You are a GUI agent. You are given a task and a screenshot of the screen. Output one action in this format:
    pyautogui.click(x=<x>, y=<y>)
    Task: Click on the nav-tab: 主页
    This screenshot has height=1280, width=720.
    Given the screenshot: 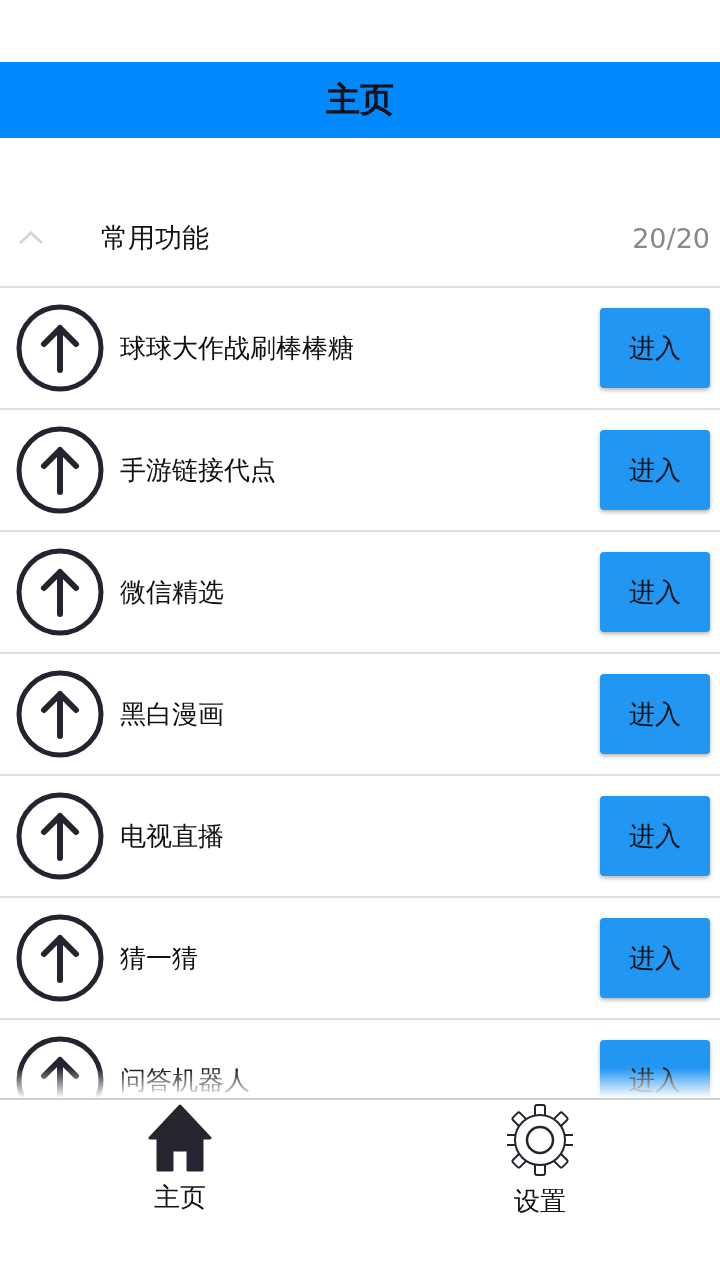 What is the action you would take?
    pyautogui.click(x=180, y=1157)
    